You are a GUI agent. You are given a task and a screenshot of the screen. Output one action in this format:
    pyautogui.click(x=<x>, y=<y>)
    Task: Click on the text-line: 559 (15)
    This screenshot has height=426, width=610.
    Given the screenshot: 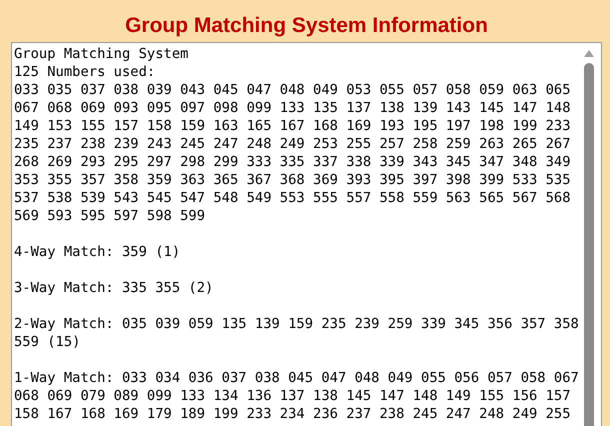 What is the action you would take?
    pyautogui.click(x=48, y=342)
    